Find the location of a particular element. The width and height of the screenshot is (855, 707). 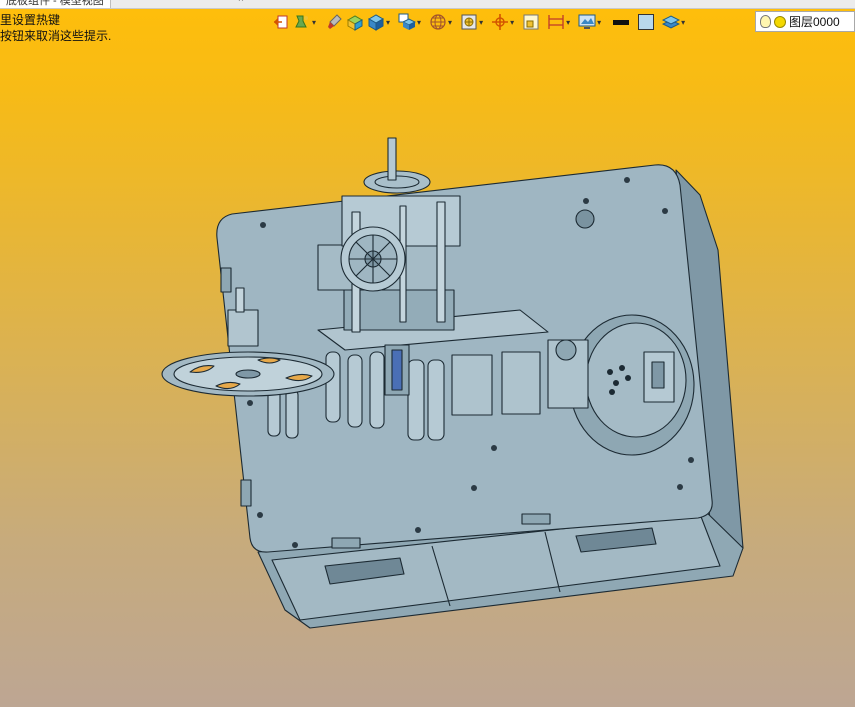

reel-support is located at coordinates (243, 328).